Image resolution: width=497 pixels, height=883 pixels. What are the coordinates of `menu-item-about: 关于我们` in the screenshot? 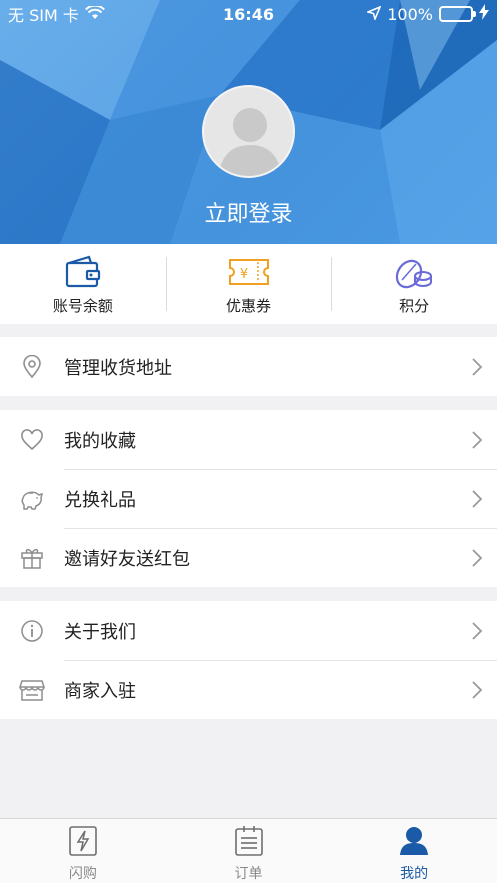 It's located at (248, 630).